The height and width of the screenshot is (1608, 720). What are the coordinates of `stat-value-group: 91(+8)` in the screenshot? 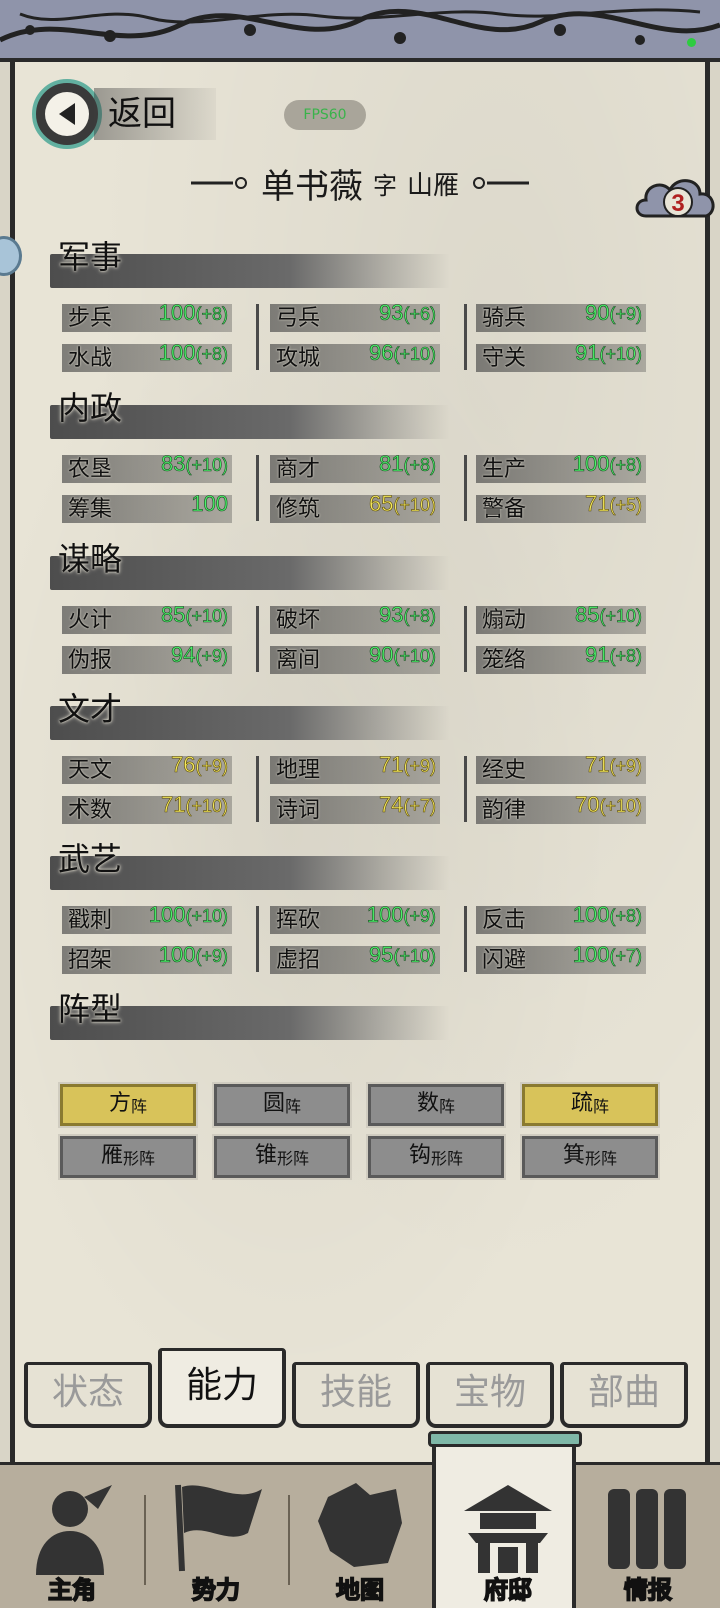 It's located at (614, 655).